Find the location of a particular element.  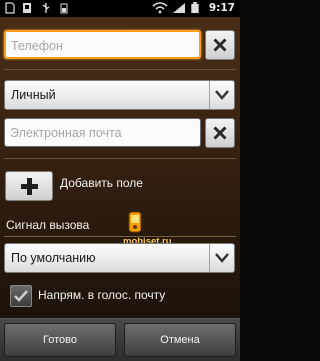

battery-small-icon is located at coordinates (64, 8).